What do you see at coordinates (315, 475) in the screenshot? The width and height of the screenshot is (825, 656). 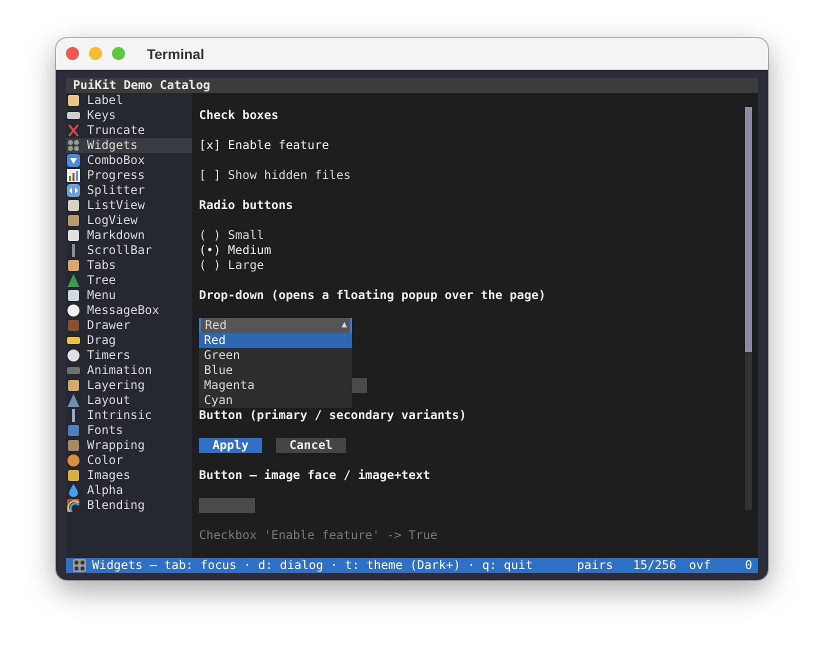 I see `section-heading: Button — image face / image+text` at bounding box center [315, 475].